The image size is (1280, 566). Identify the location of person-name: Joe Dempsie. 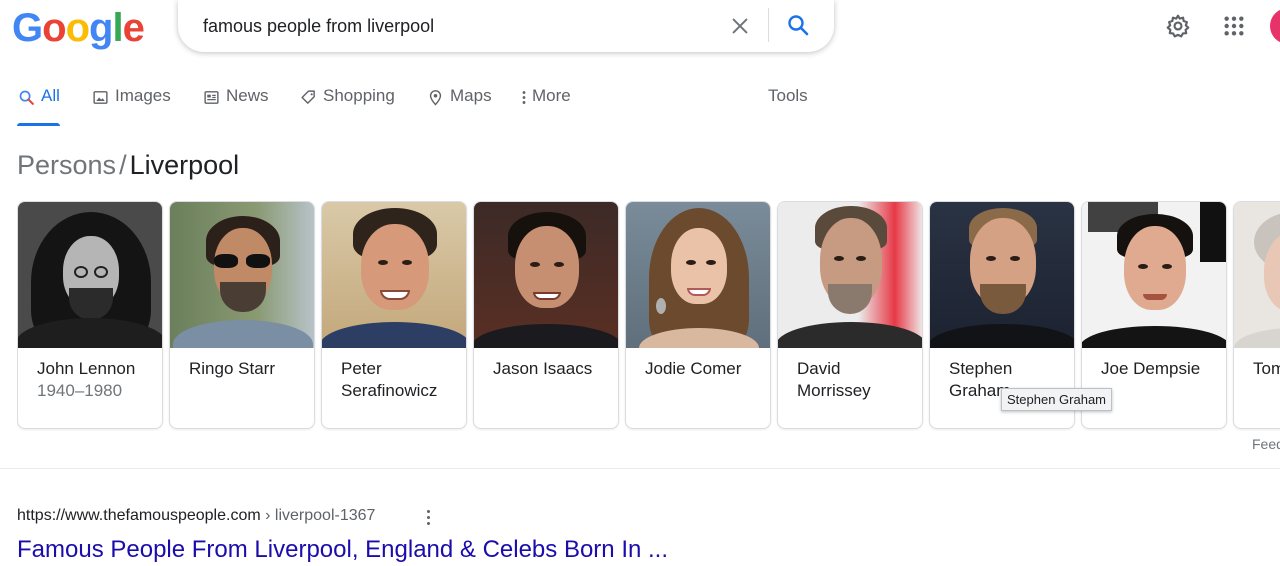
(1151, 368).